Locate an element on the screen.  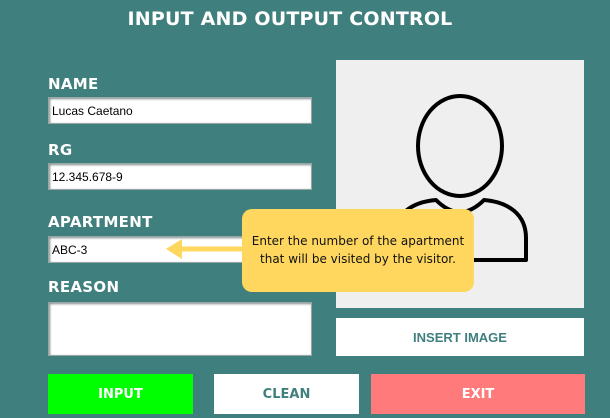
insert-image-button: INSERT IMAGE is located at coordinates (460, 337).